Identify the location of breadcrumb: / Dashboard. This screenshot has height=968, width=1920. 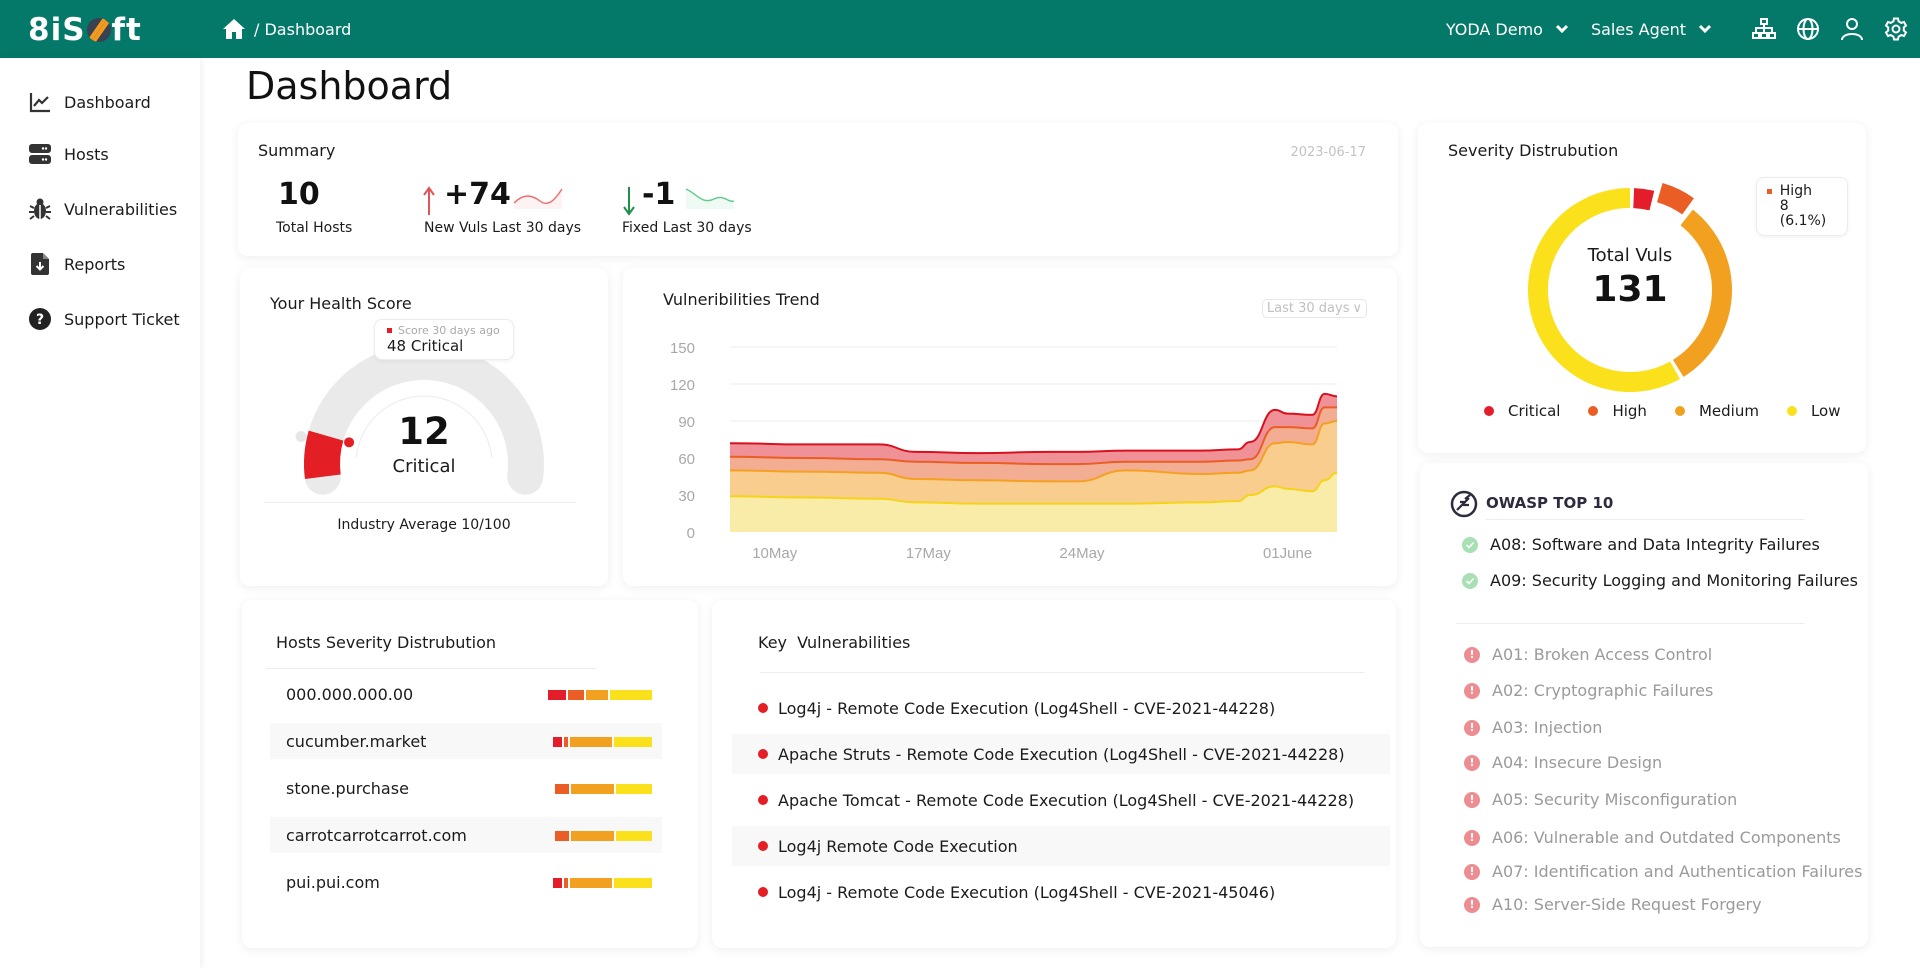
(286, 29).